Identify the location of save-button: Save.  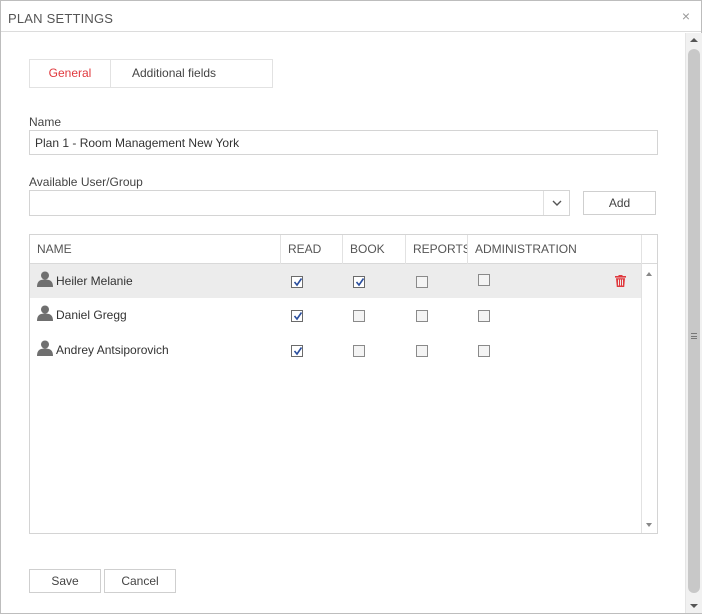
(65, 581).